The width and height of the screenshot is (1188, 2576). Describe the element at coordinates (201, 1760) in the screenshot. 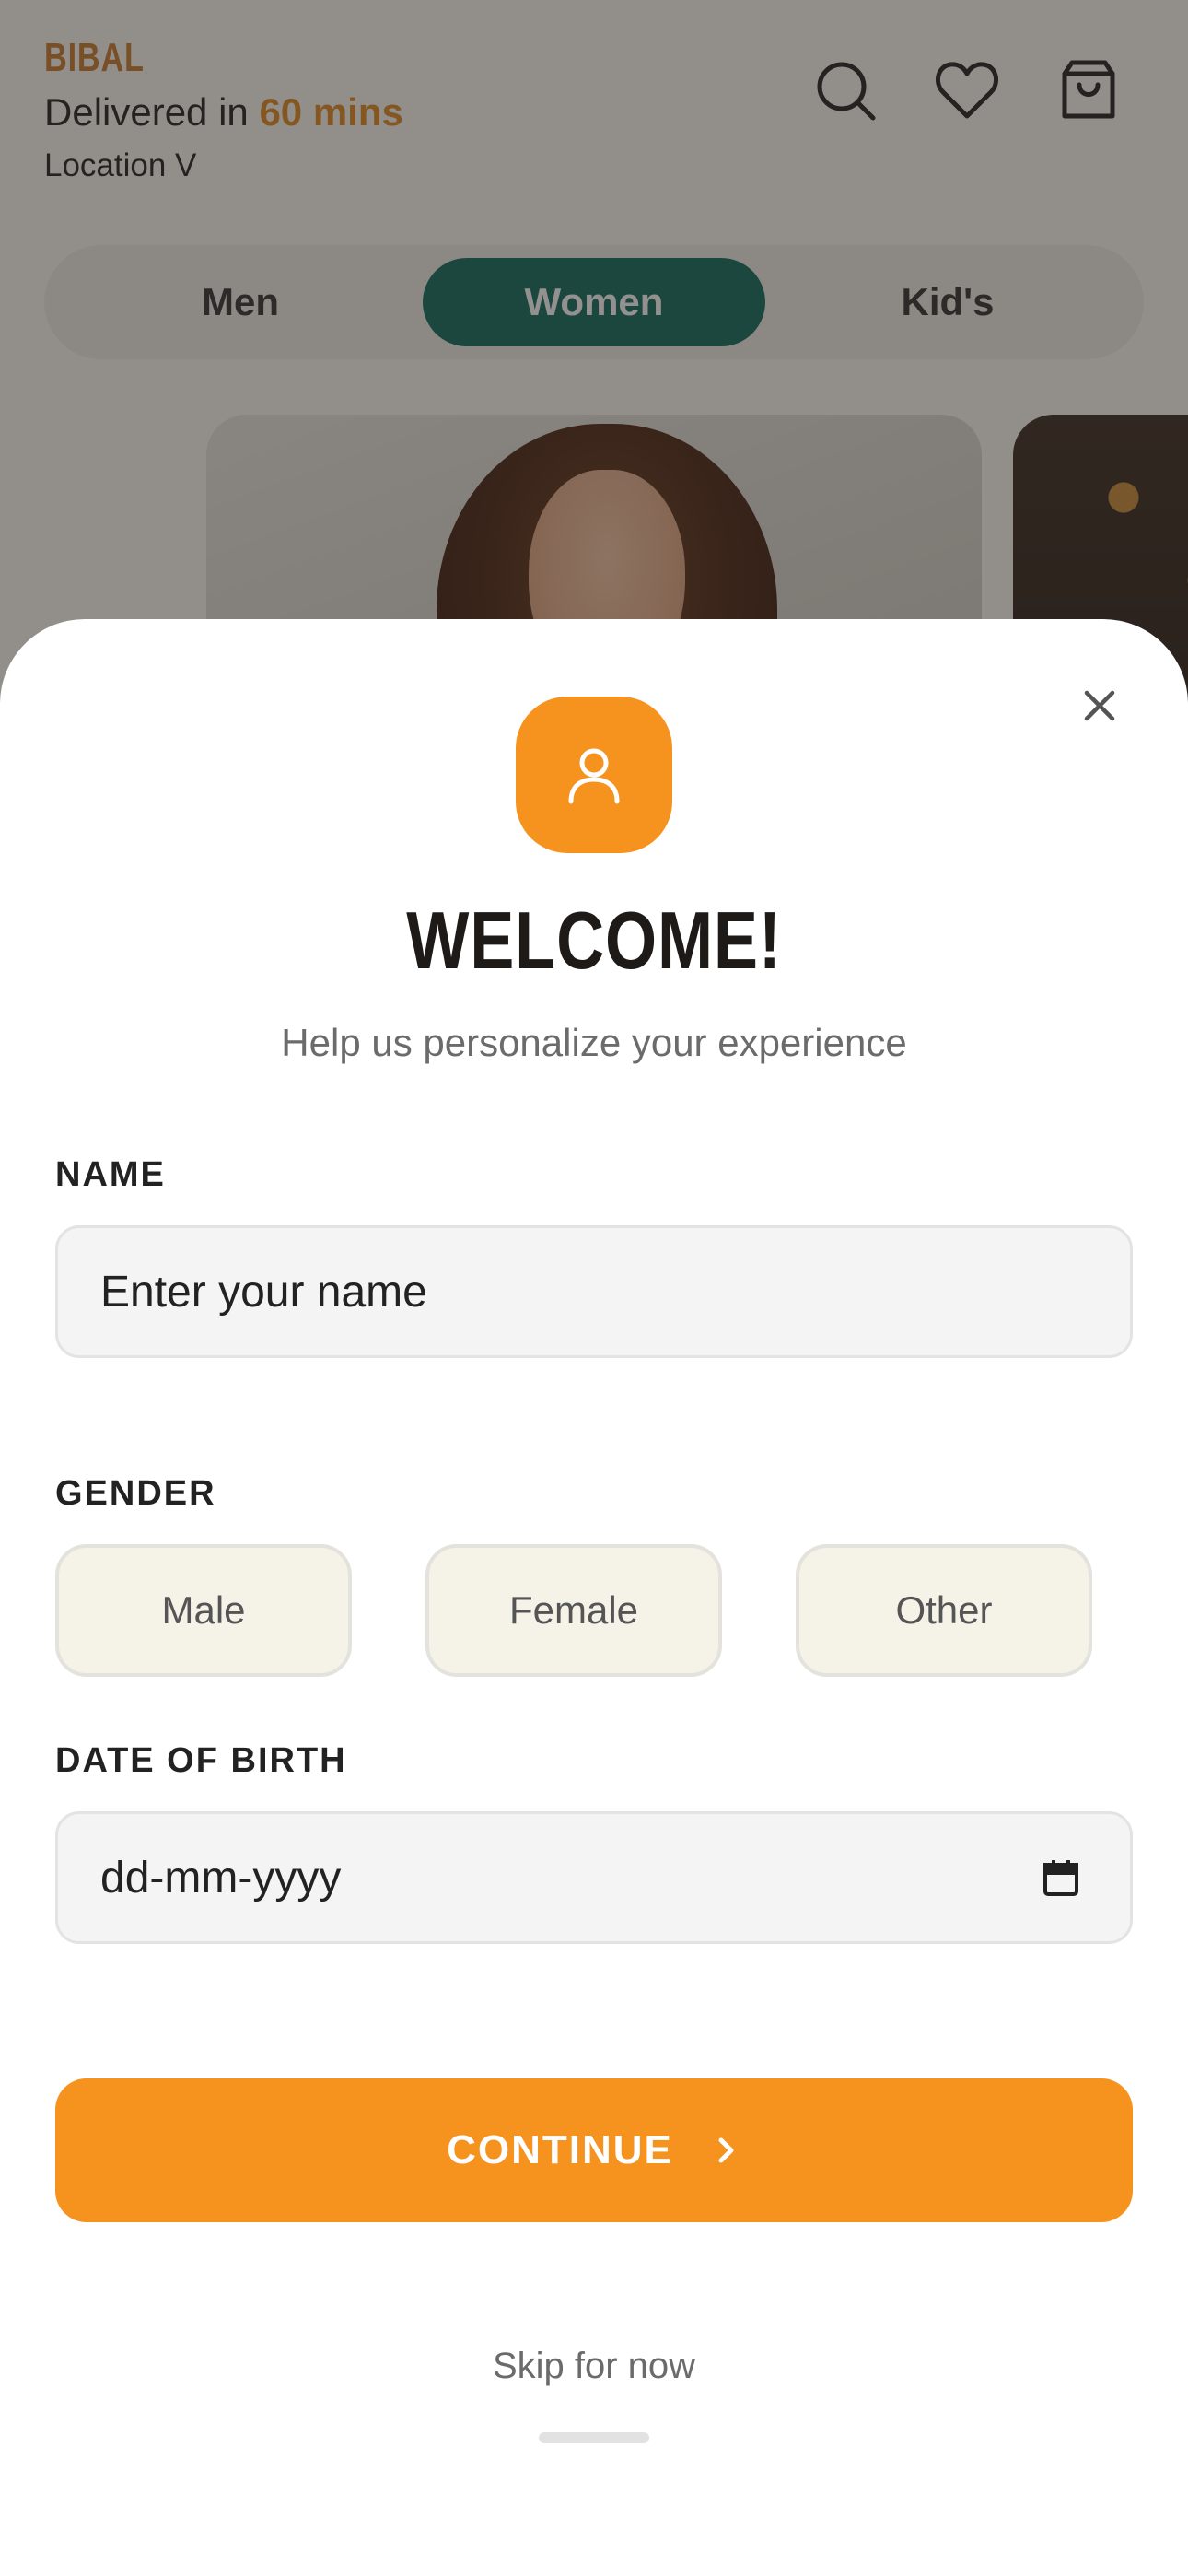

I see `dob-label: DATE OF BIRTH` at that location.